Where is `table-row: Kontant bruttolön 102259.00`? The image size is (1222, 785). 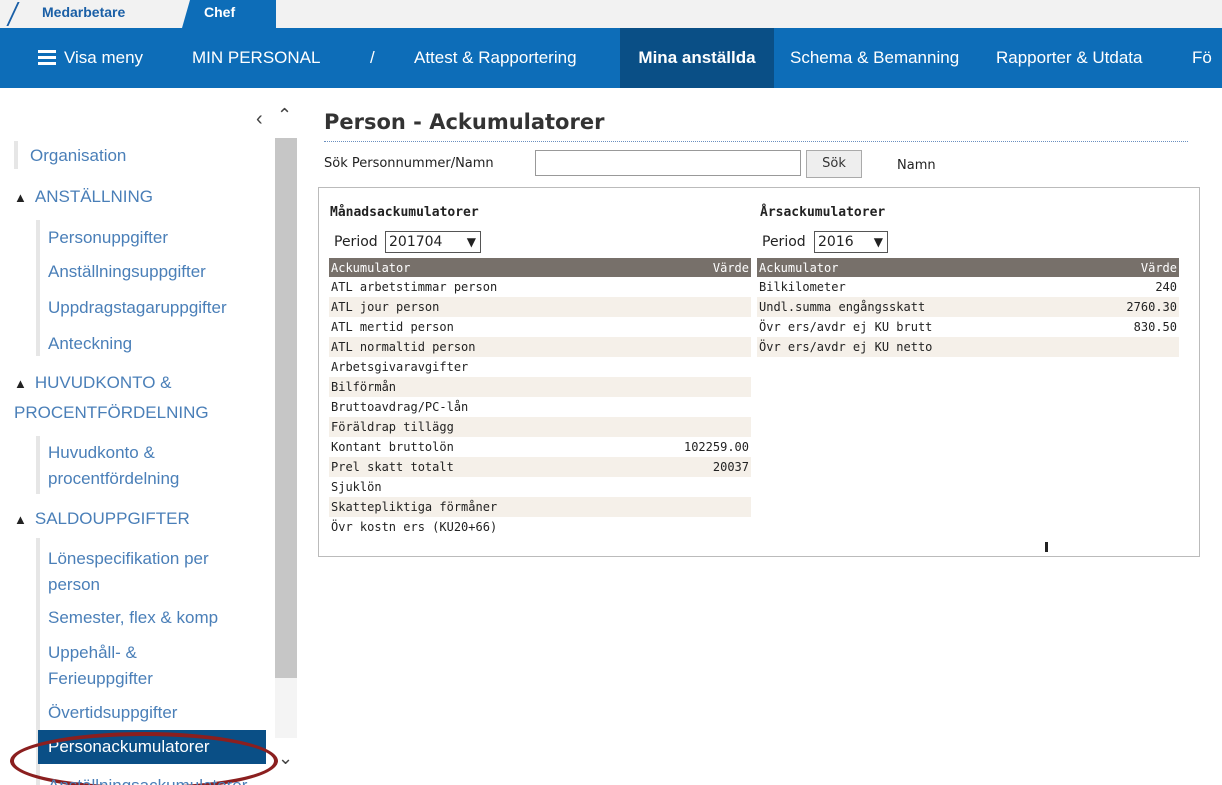
table-row: Kontant bruttolön 102259.00 is located at coordinates (540, 447).